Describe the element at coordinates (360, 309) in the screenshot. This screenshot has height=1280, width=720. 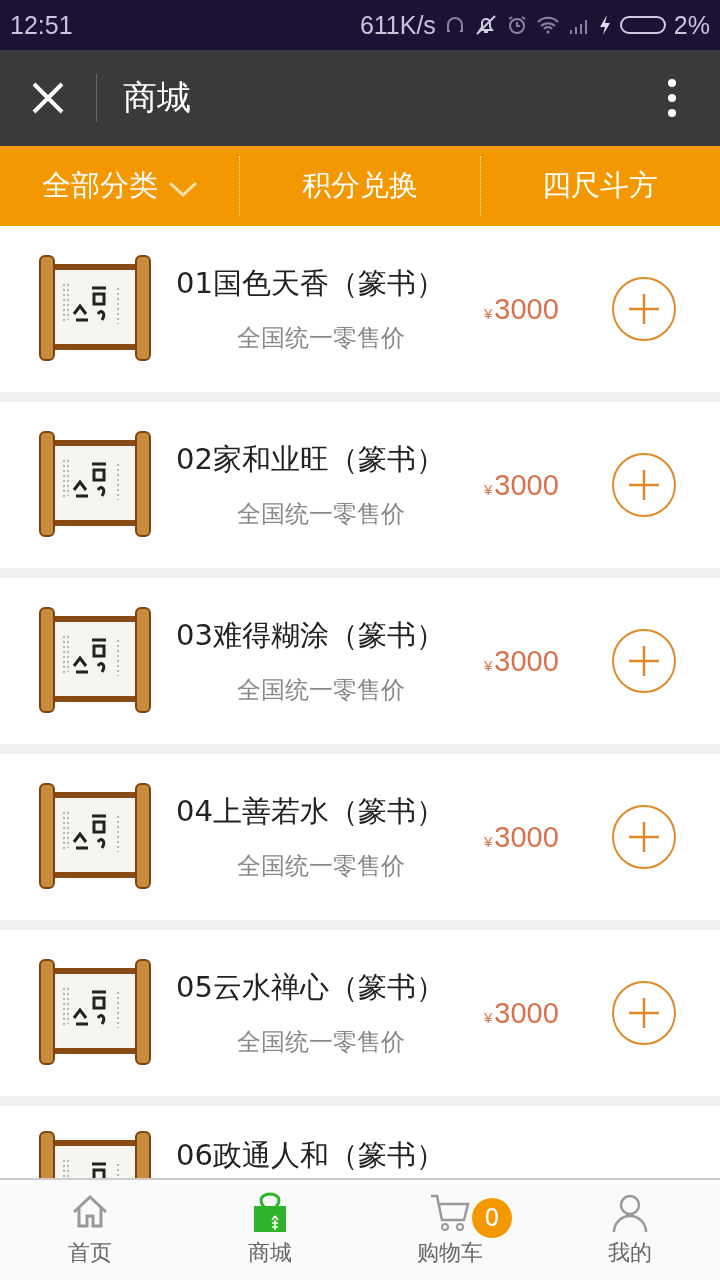
I see `product-card: 01国色天香（篆书） 全国统一零售价 ¥3000` at that location.